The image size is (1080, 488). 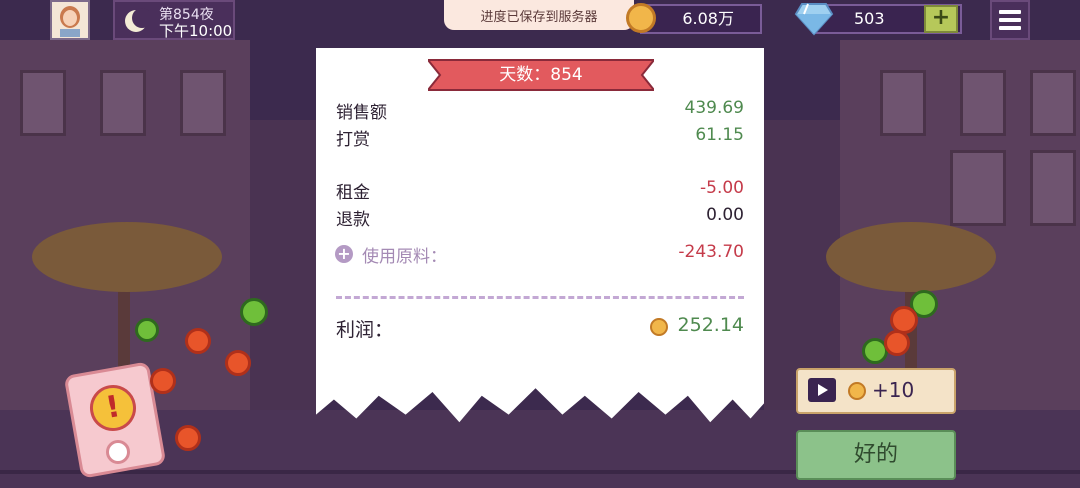 What do you see at coordinates (1010, 12) in the screenshot?
I see `menu-icon` at bounding box center [1010, 12].